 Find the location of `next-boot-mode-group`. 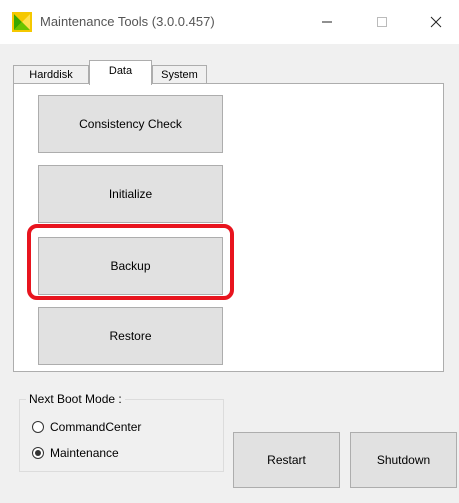

next-boot-mode-group is located at coordinates (121, 435).